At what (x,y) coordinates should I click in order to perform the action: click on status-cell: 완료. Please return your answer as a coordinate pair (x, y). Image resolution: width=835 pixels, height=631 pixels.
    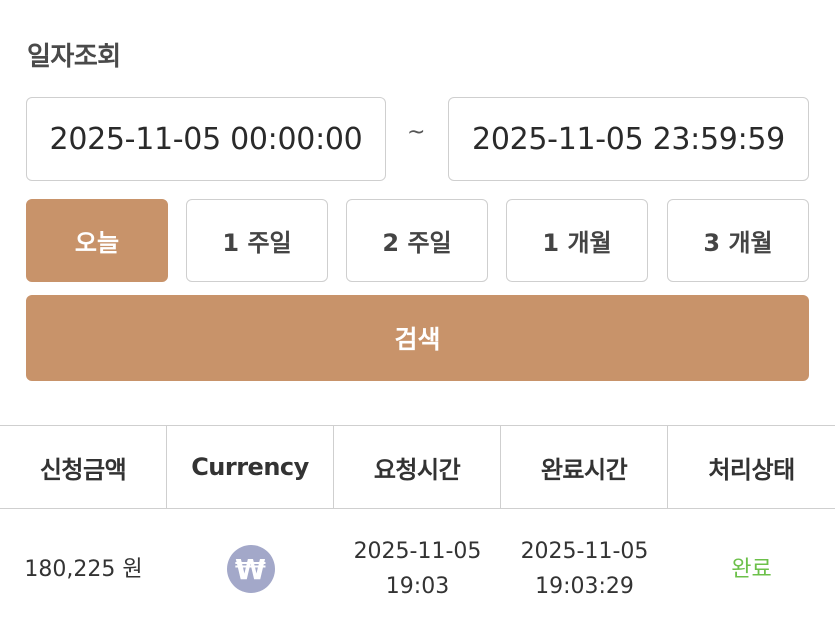
    Looking at the image, I should click on (751, 569).